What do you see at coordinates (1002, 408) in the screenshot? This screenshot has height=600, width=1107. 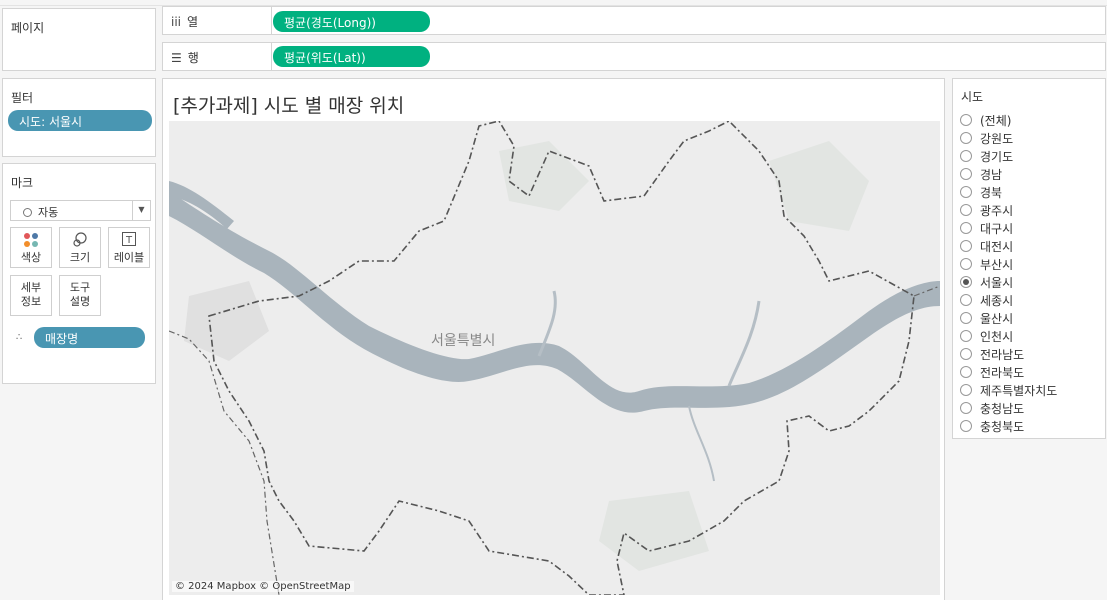 I see `sido-option-label: 충청남도` at bounding box center [1002, 408].